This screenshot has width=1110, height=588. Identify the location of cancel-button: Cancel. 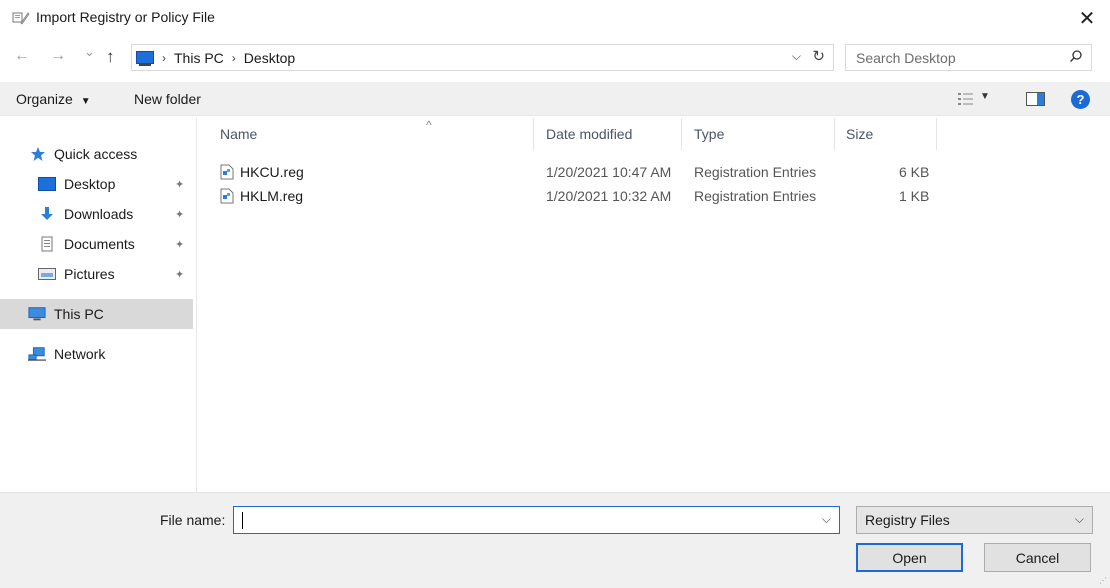
(1037, 557).